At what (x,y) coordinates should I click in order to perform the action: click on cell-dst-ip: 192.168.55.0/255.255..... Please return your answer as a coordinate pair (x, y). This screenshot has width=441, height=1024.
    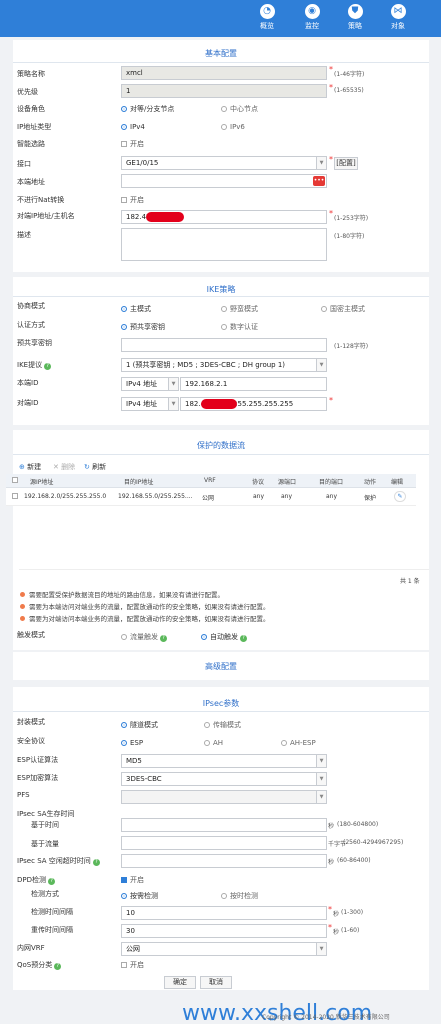
    Looking at the image, I should click on (155, 496).